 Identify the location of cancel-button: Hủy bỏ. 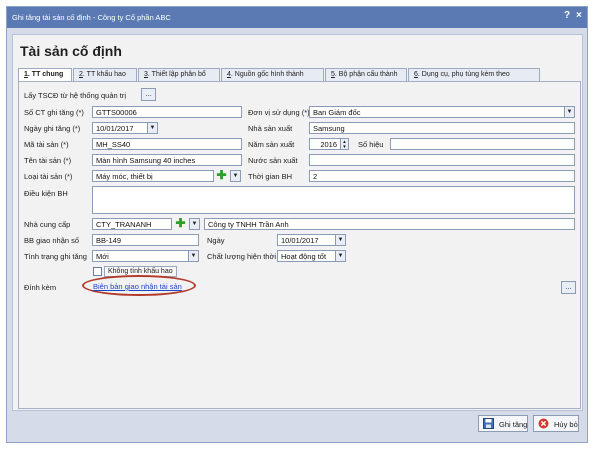
(556, 423).